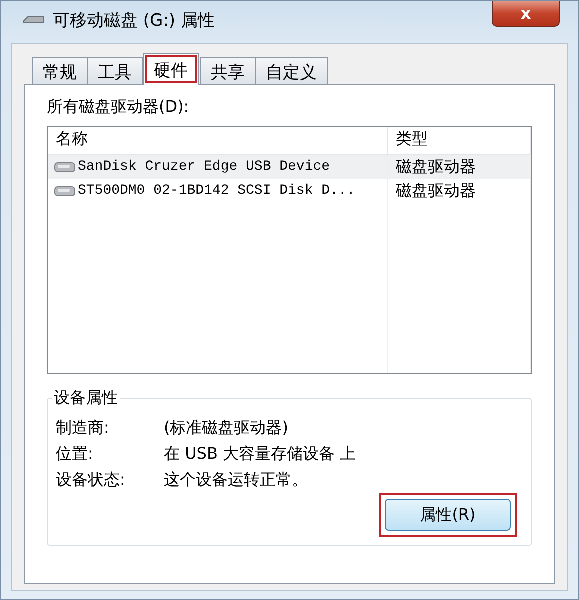 Image resolution: width=579 pixels, height=600 pixels. I want to click on window-title: 可移动磁盘 (G:) 属性, so click(134, 21).